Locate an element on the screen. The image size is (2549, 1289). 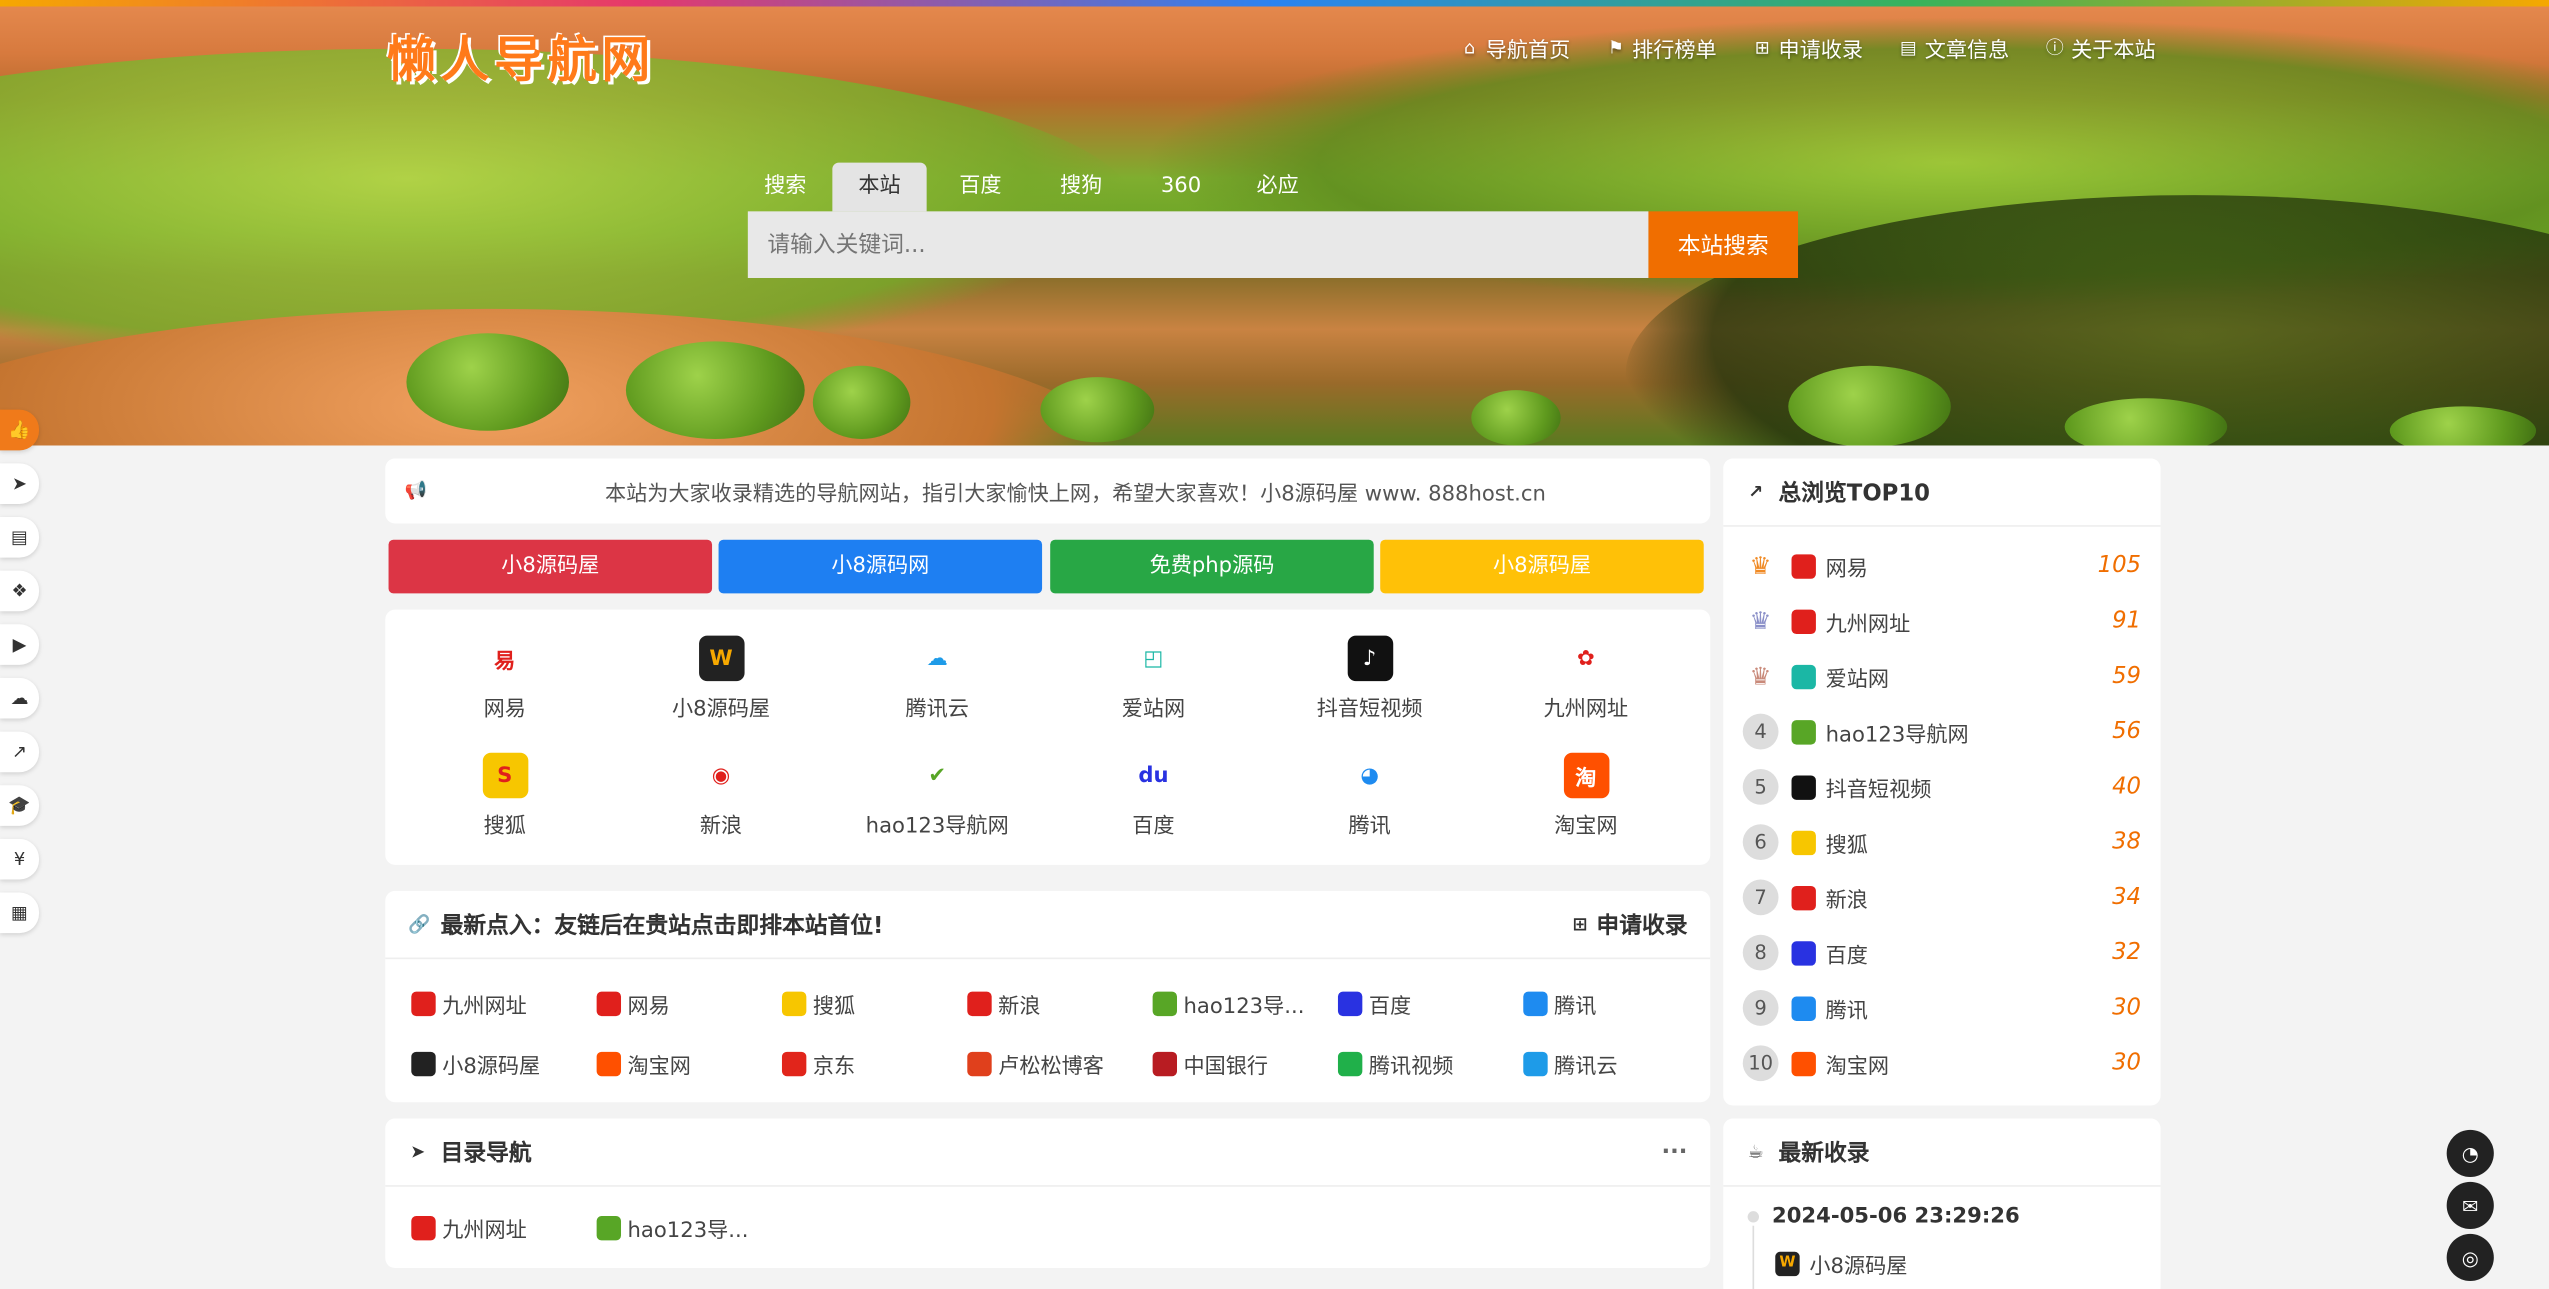
paper-plane-icon: ➤ is located at coordinates (20, 483).